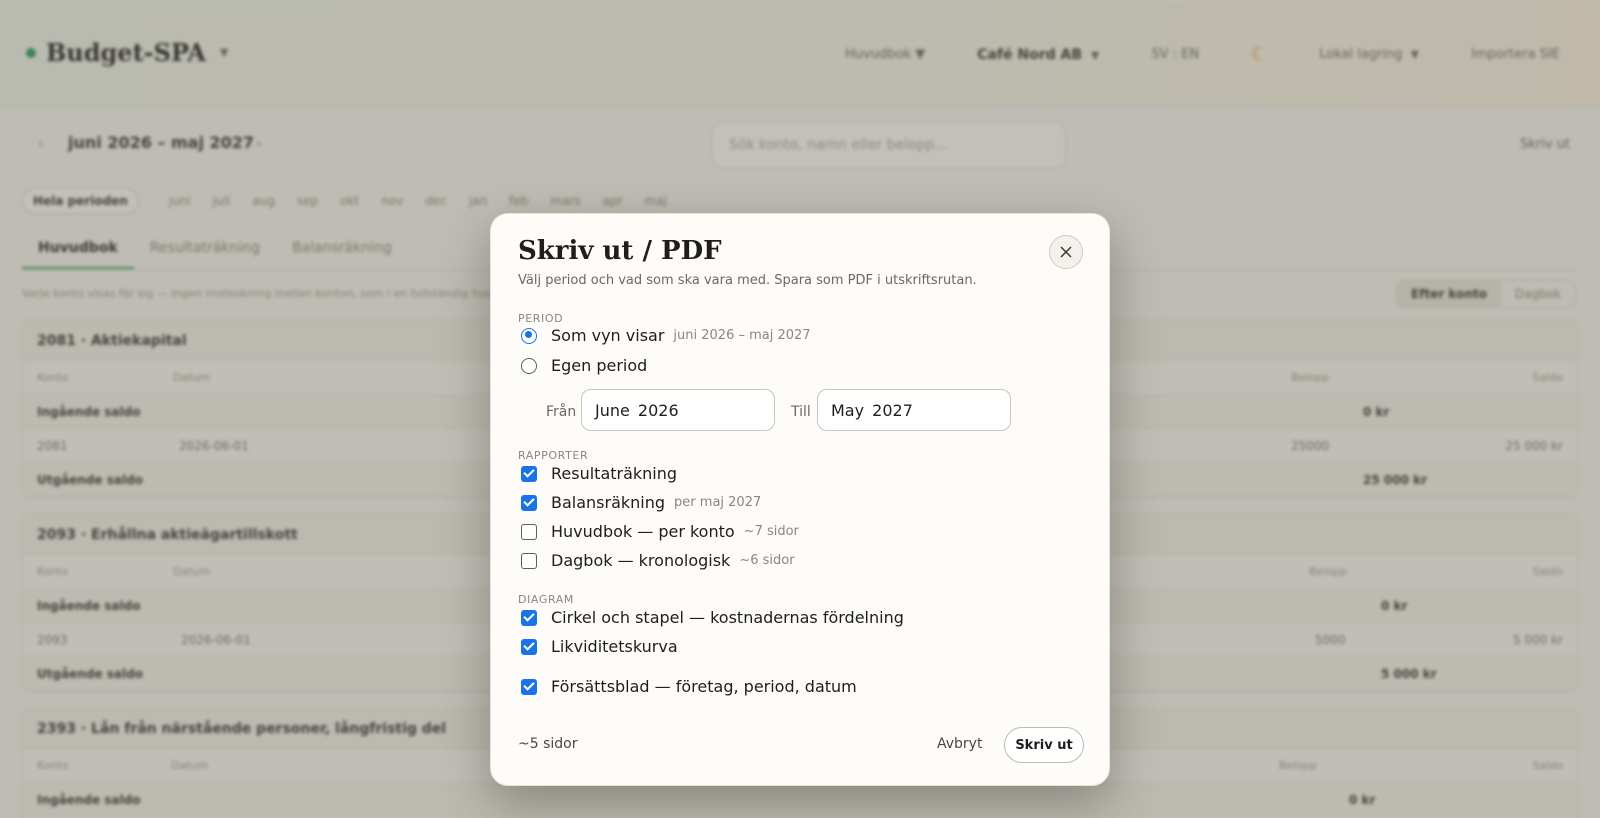 This screenshot has height=818, width=1600. What do you see at coordinates (584, 365) in the screenshot?
I see `period-option-custom: Egen period` at bounding box center [584, 365].